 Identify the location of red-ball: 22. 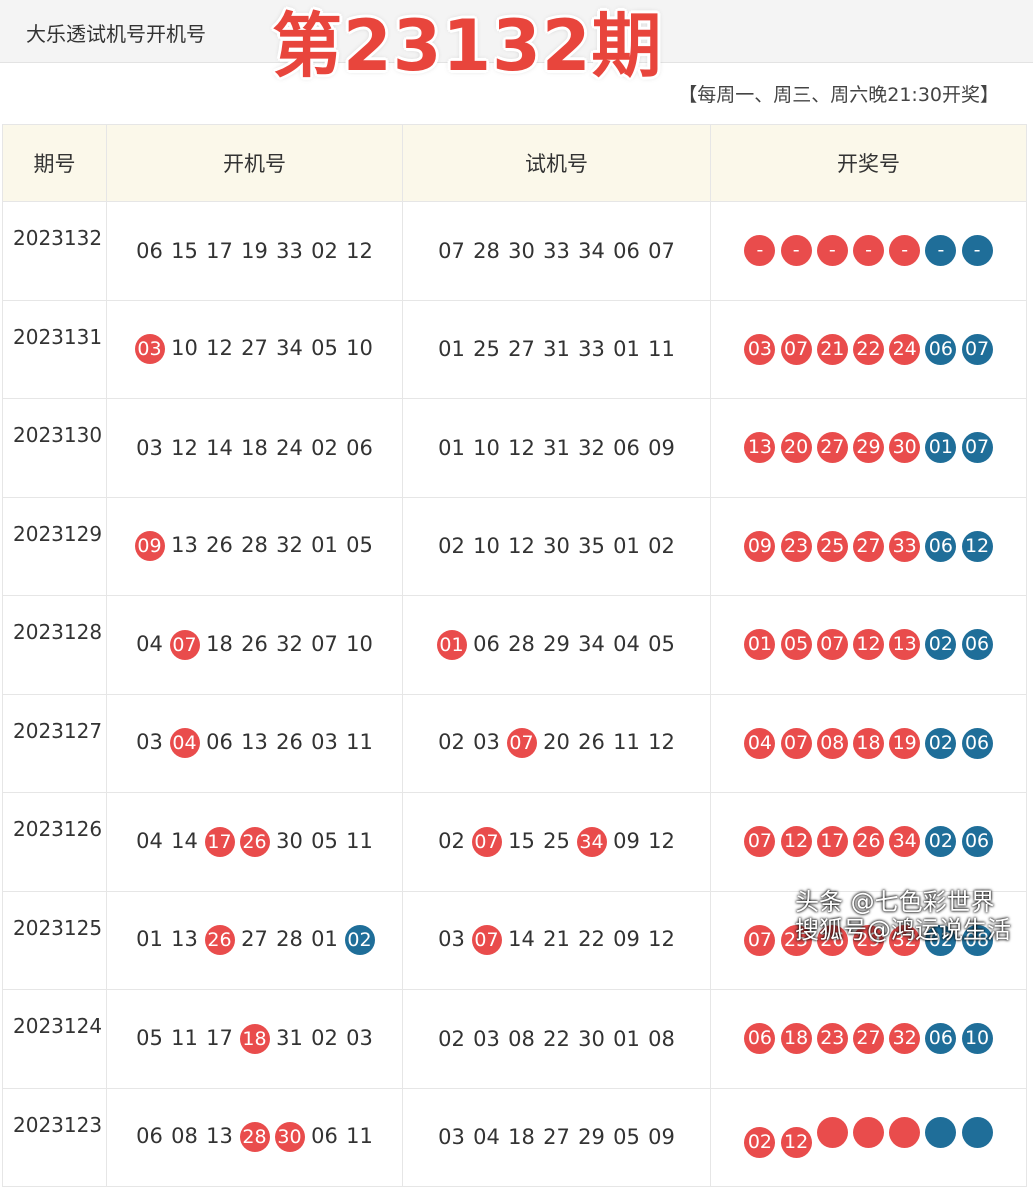
(868, 349).